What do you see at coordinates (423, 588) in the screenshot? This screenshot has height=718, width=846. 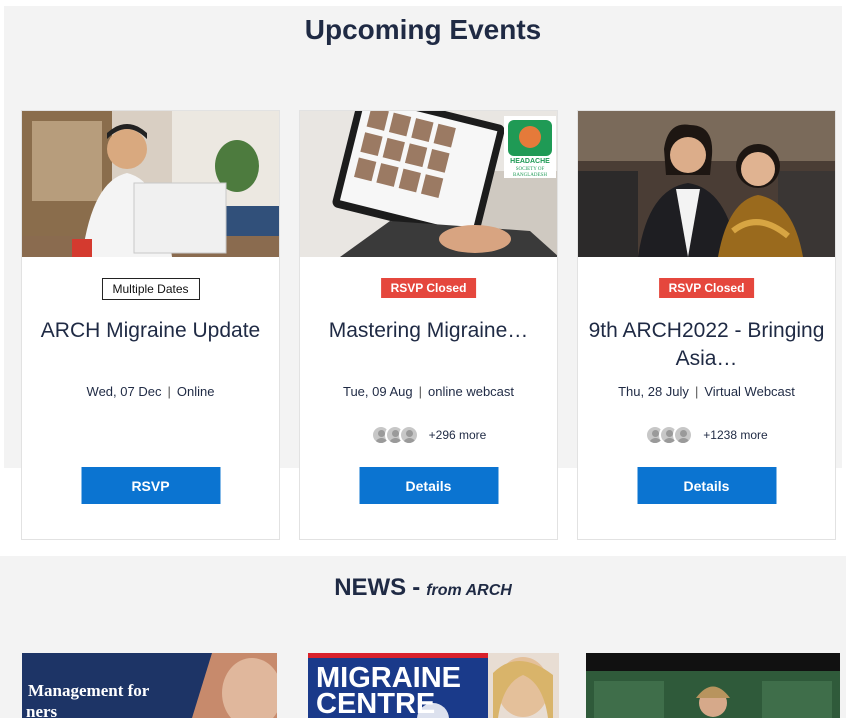 I see `news-title: NEWS - from ARCH` at bounding box center [423, 588].